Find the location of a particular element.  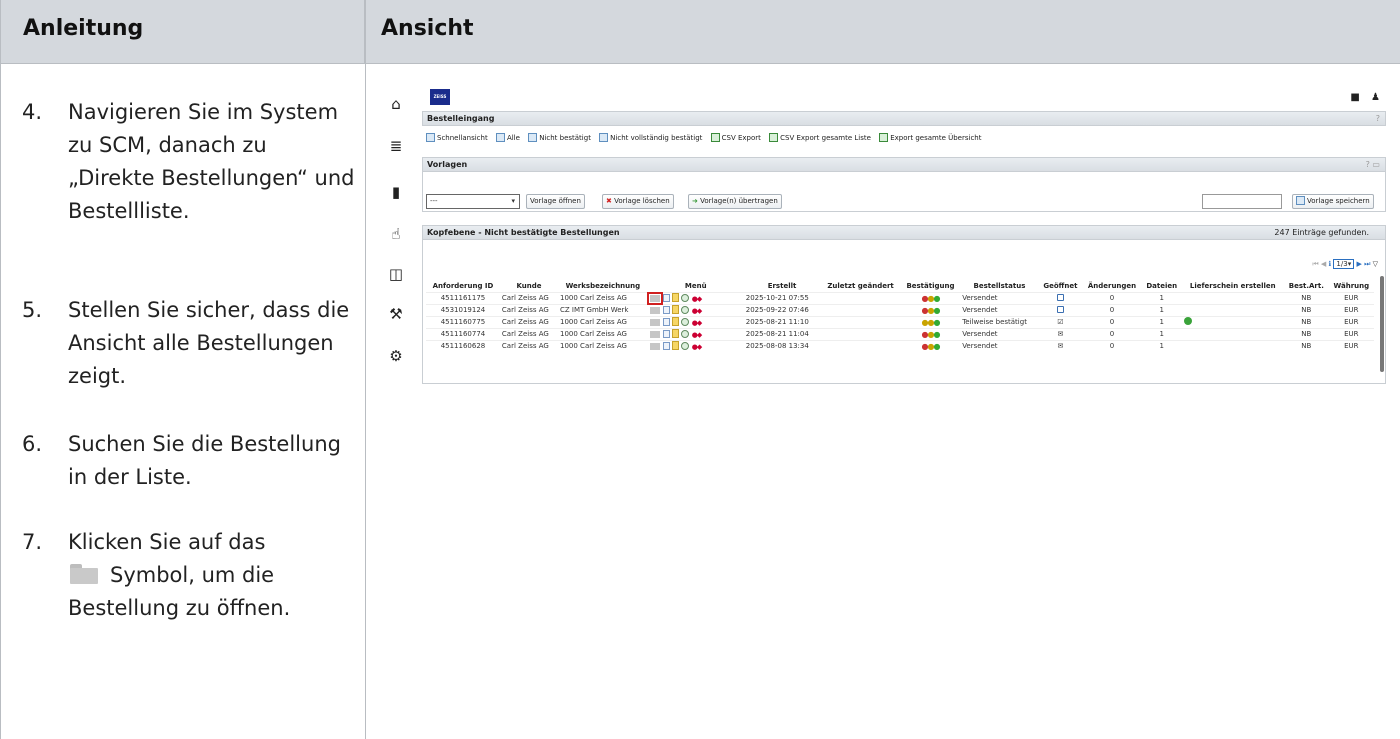

header-anleitung-label: Anleitung is located at coordinates (83, 28).